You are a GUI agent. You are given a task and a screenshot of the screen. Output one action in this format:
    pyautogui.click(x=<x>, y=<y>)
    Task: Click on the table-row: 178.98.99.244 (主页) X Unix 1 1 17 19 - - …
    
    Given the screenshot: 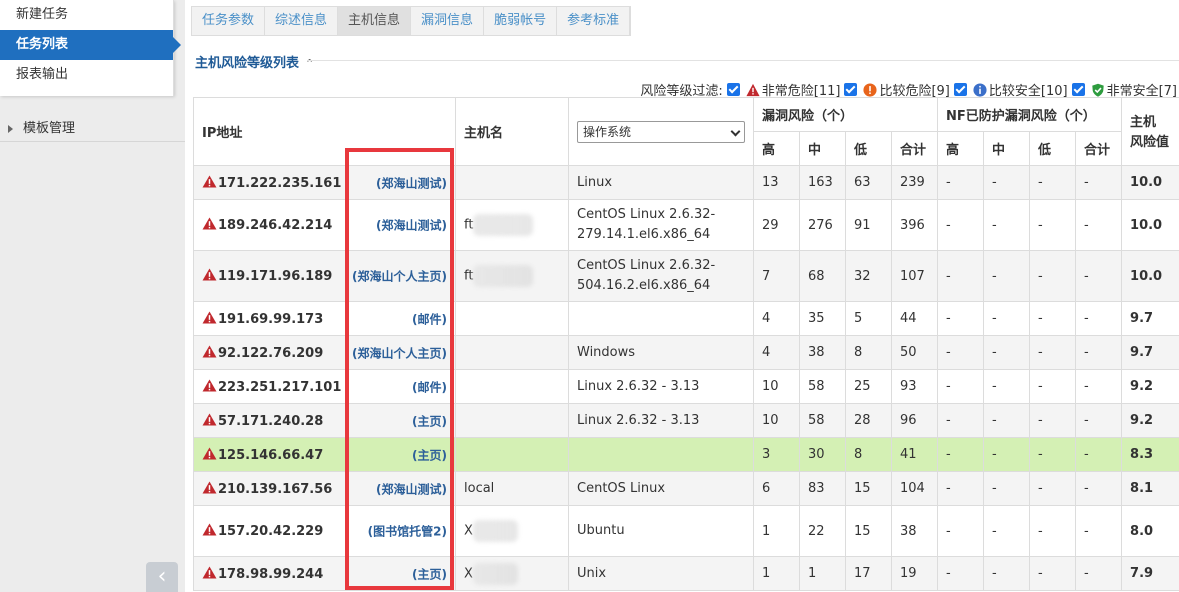 What is the action you would take?
    pyautogui.click(x=686, y=573)
    